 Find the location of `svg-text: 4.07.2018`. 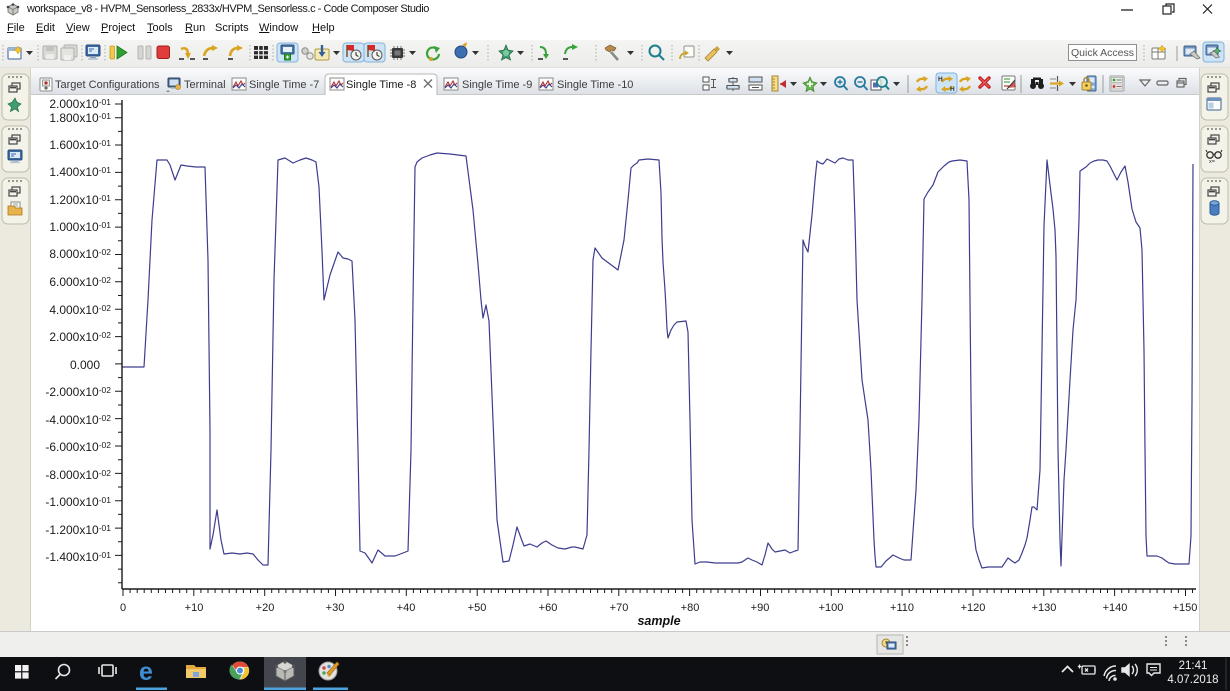

svg-text: 4.07.2018 is located at coordinates (1192, 680).